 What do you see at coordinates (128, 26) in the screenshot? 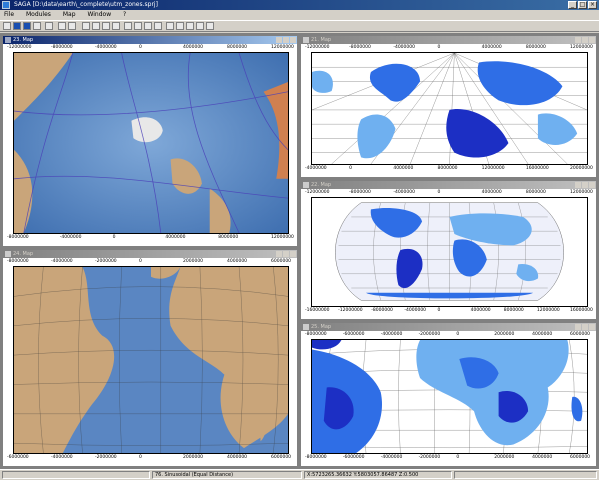
I see `zoom-full-icon` at bounding box center [128, 26].